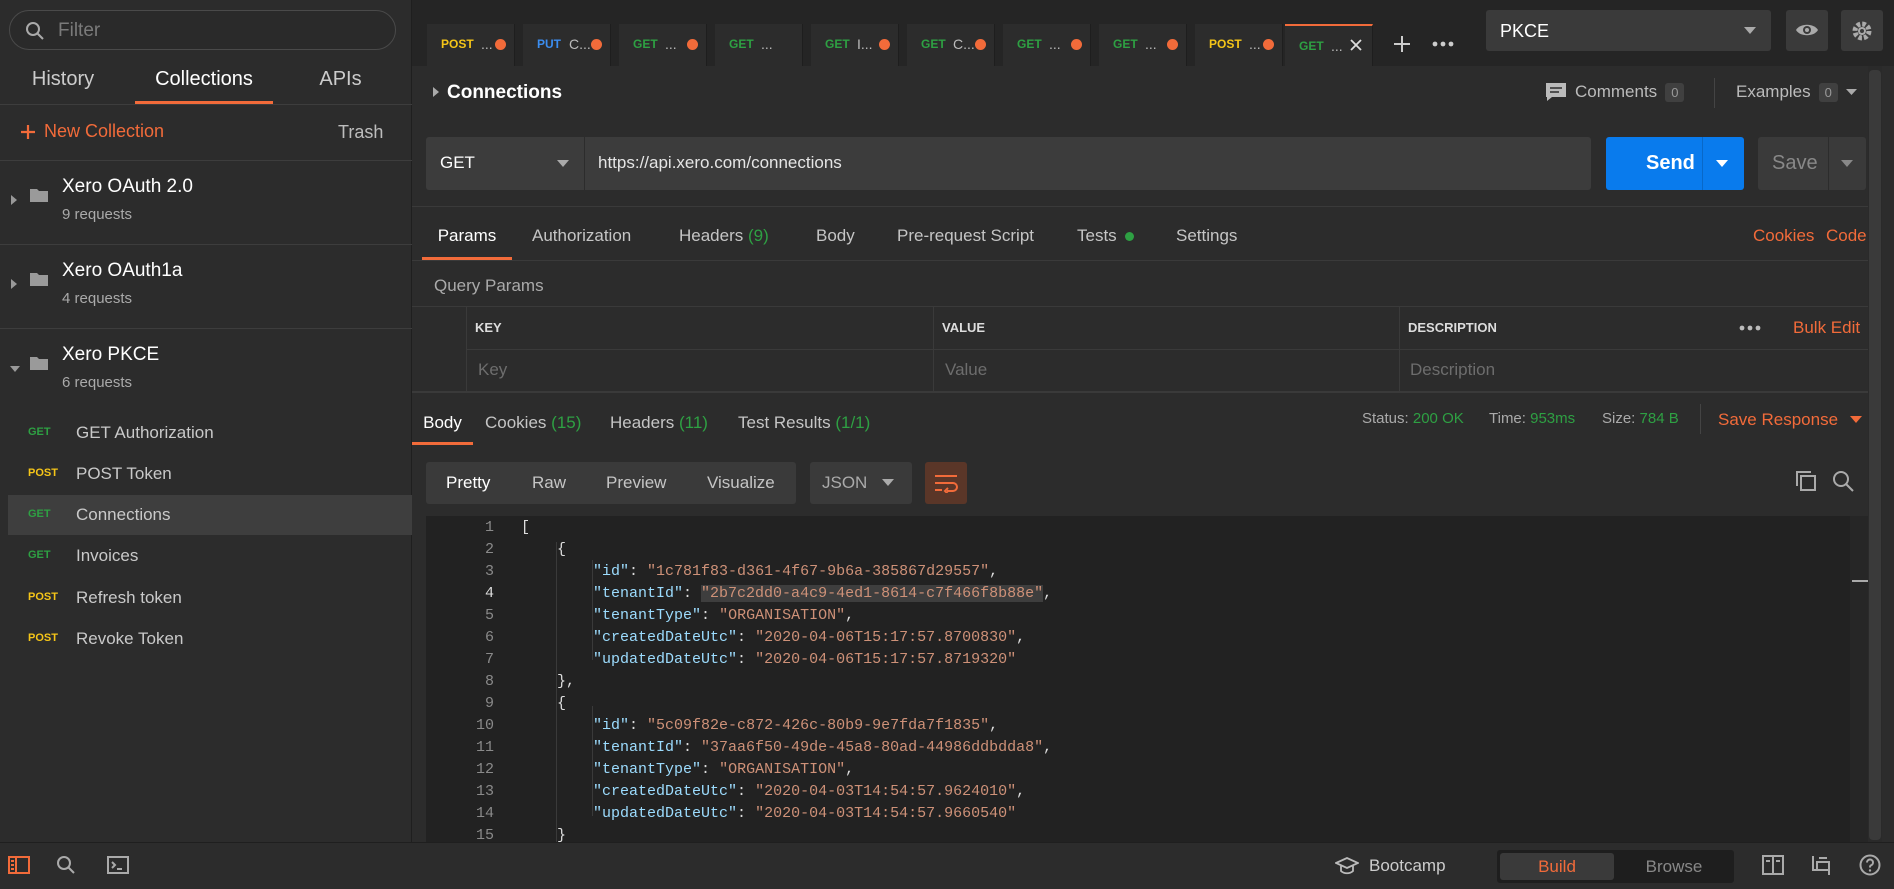  What do you see at coordinates (1859, 679) in the screenshot?
I see `editor-scrollbar` at bounding box center [1859, 679].